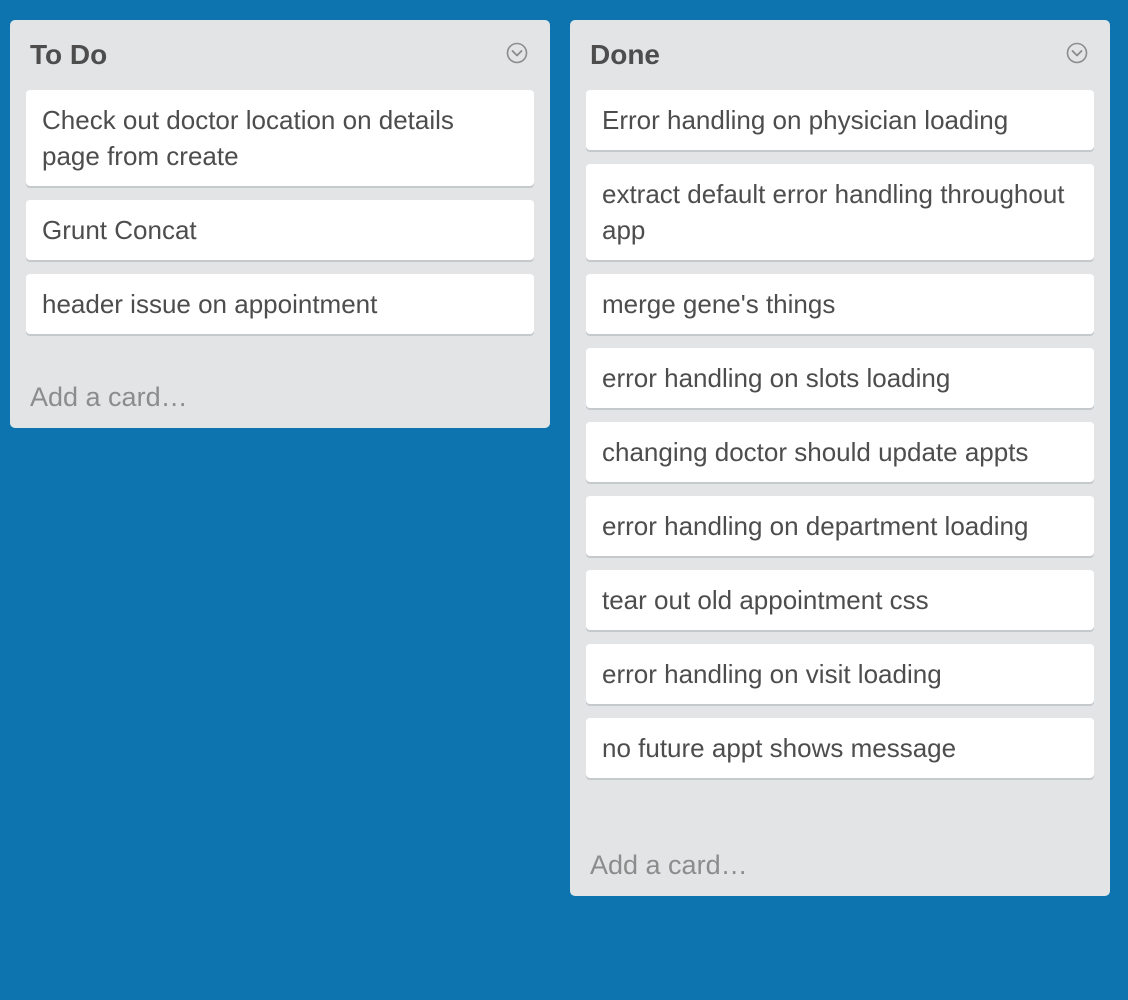 The width and height of the screenshot is (1128, 1000). I want to click on list-header: Done, so click(840, 55).